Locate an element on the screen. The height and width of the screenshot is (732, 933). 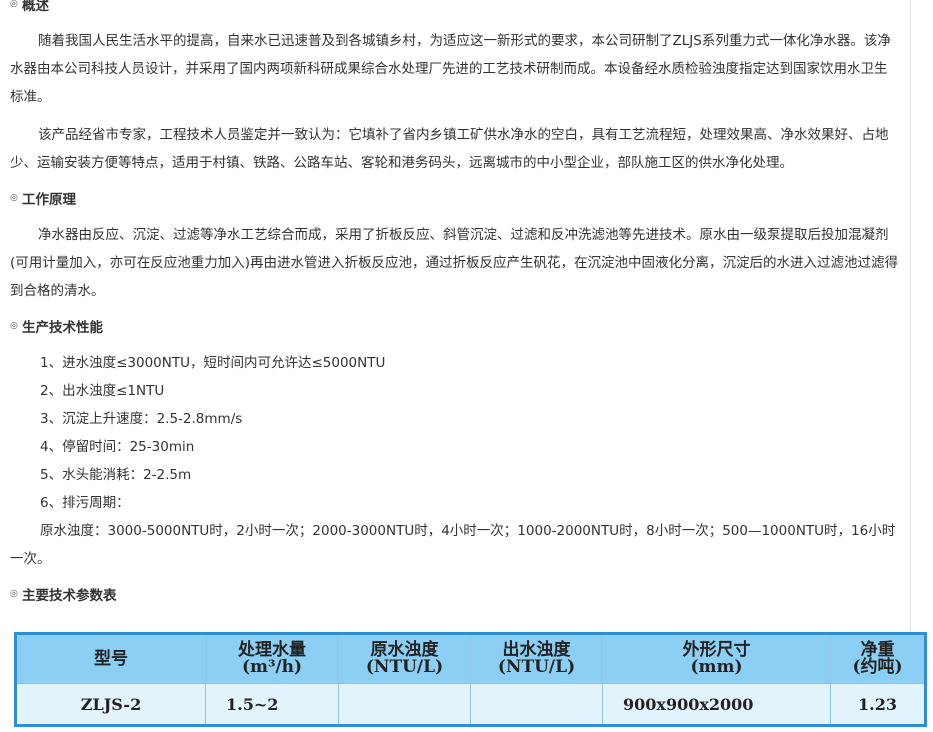
section-heading-performance: ◎ 生产技术性能 is located at coordinates (455, 326).